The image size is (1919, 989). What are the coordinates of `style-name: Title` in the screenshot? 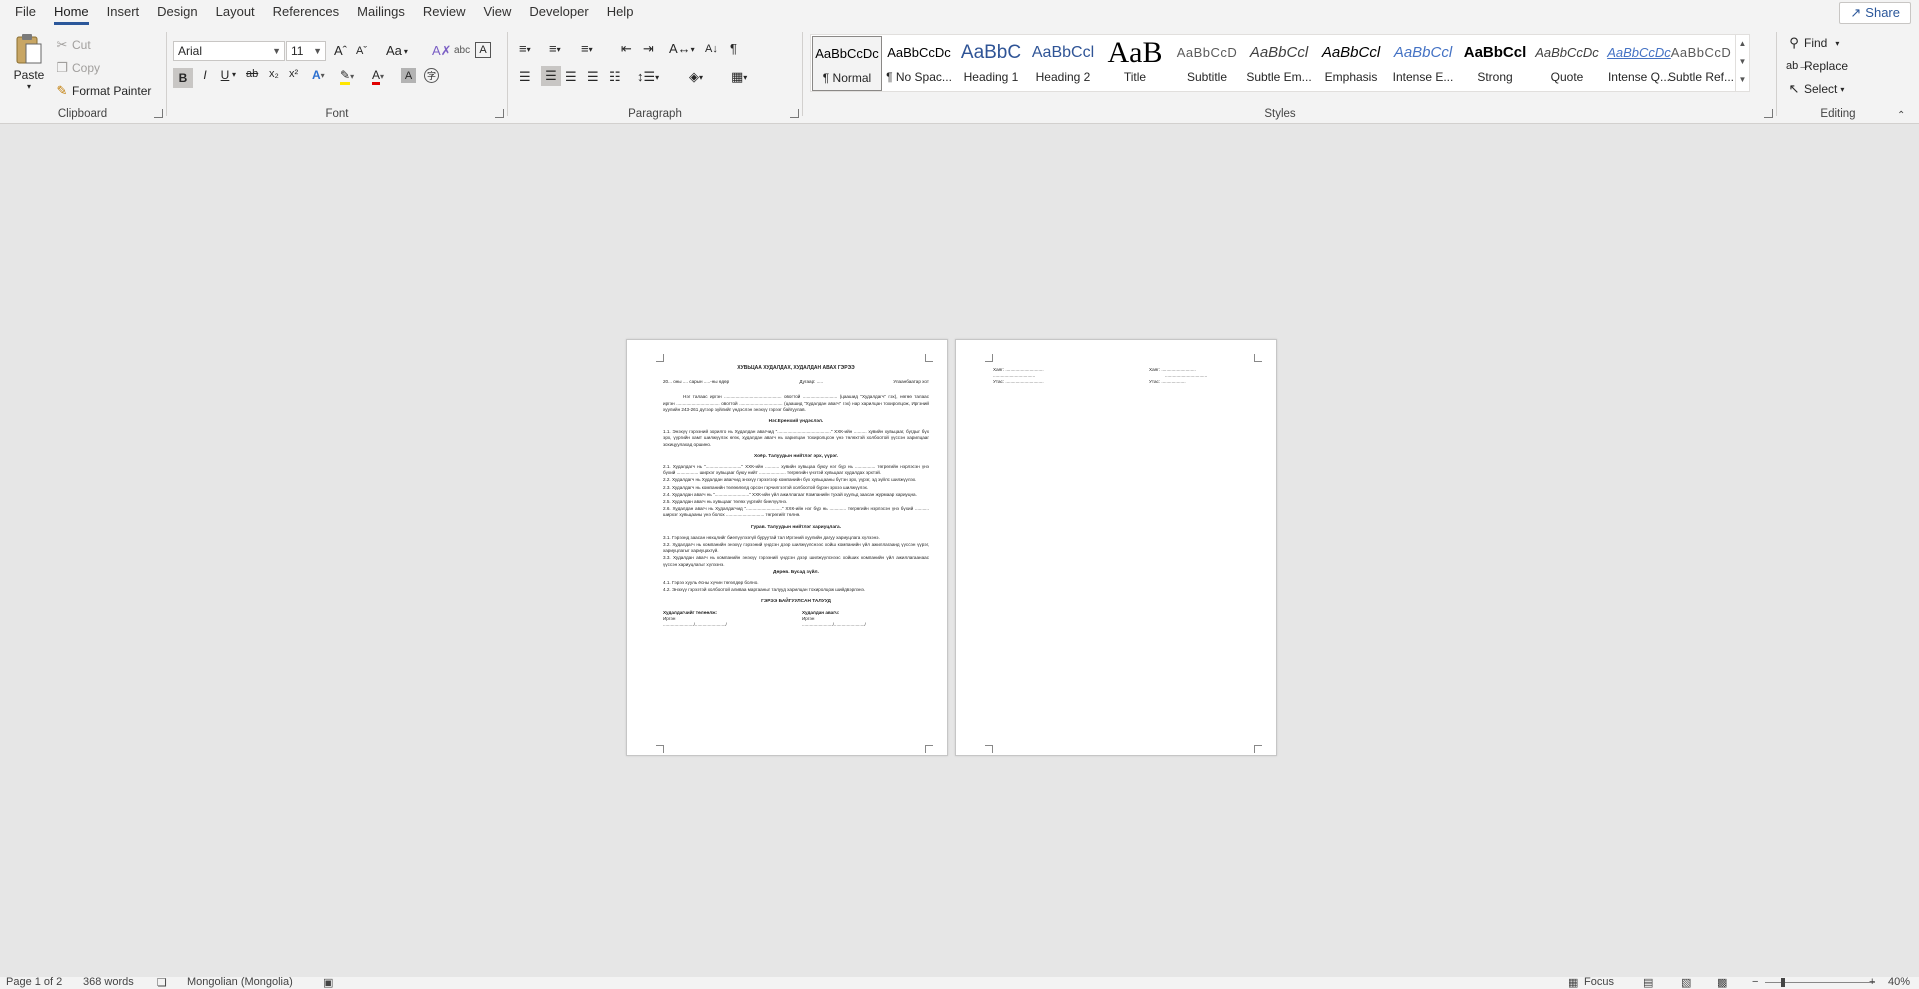 It's located at (1135, 77).